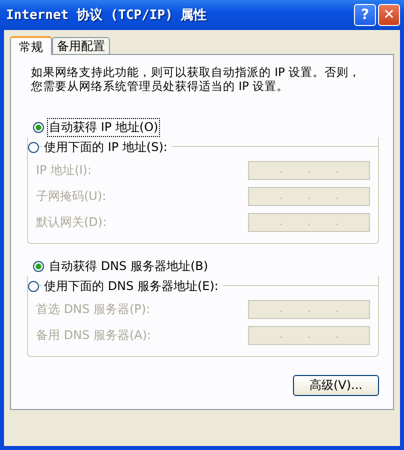 This screenshot has height=450, width=404. What do you see at coordinates (128, 266) in the screenshot?
I see `radio-label: 自动获得 DNS 服务器地址(B)` at bounding box center [128, 266].